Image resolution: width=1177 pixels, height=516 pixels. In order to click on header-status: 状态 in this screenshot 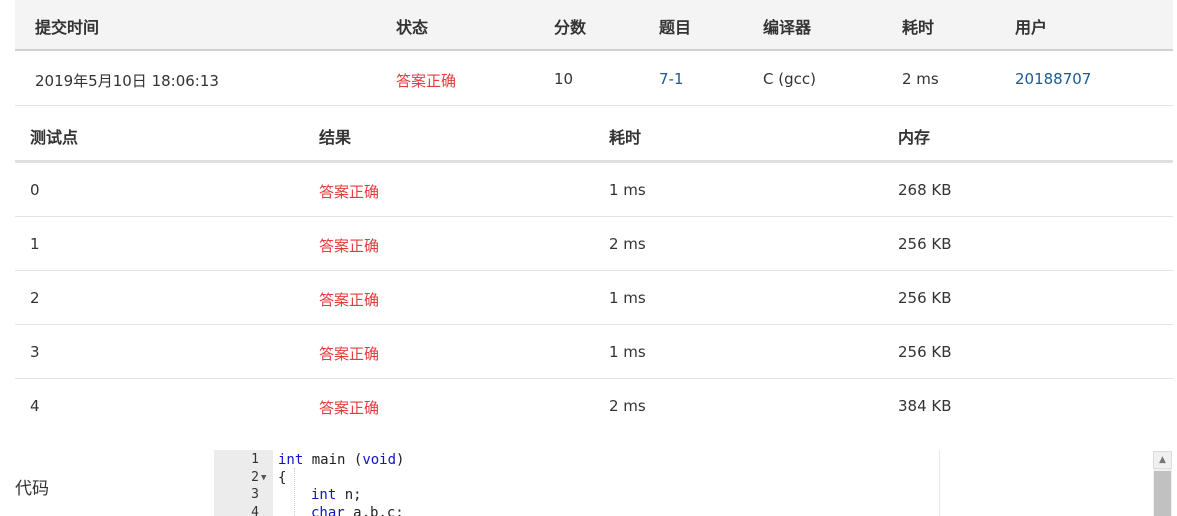, I will do `click(412, 27)`.